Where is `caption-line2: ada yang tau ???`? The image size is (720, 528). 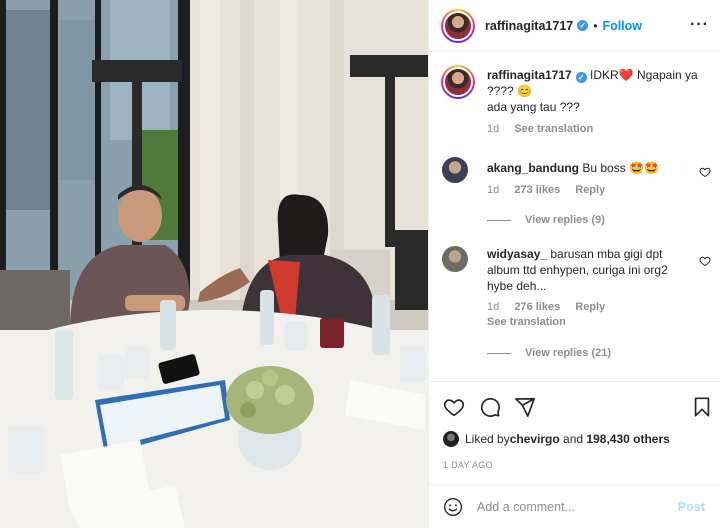 caption-line2: ada yang tau ??? is located at coordinates (533, 107).